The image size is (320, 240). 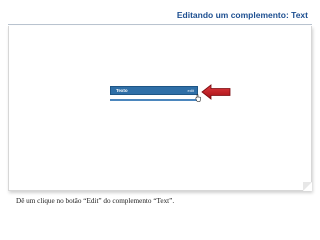 I want to click on edit-button: edit, so click(x=191, y=90).